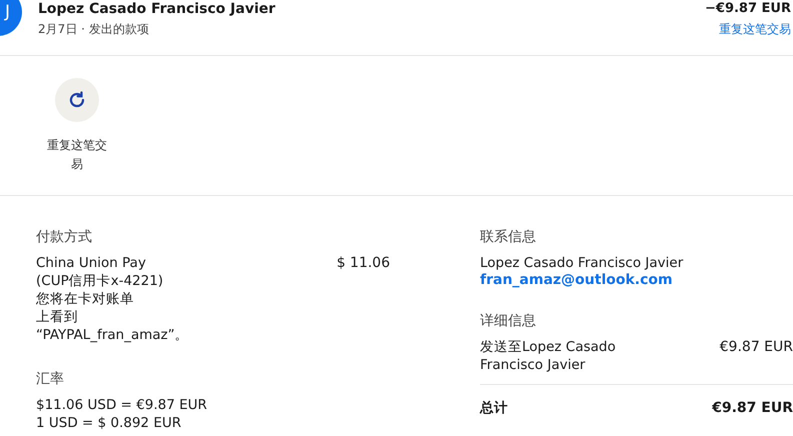  I want to click on contact-name: Lopez Casado Francisco Javier, so click(582, 263).